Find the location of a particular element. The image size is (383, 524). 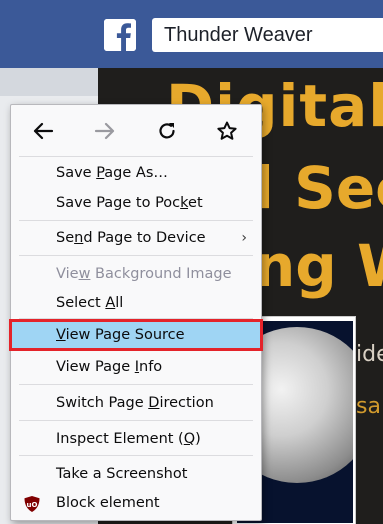

menu-item-label: Switch Page is located at coordinates (102, 403).